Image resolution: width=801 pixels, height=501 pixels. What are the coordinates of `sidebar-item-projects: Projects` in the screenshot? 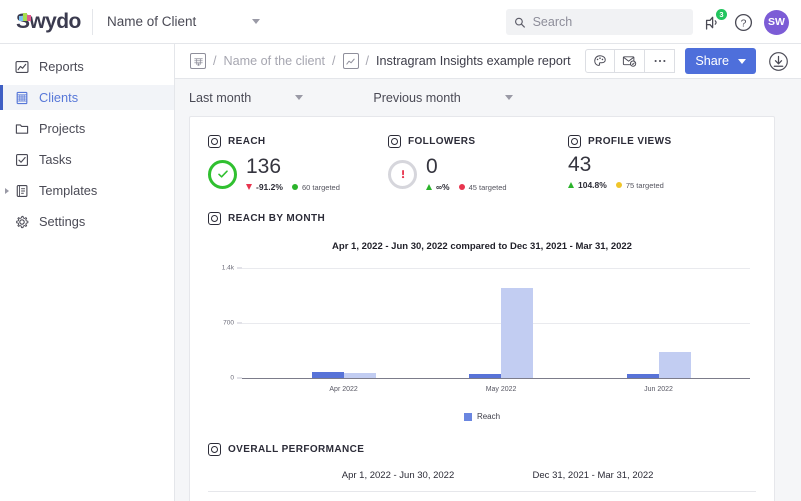 It's located at (87, 128).